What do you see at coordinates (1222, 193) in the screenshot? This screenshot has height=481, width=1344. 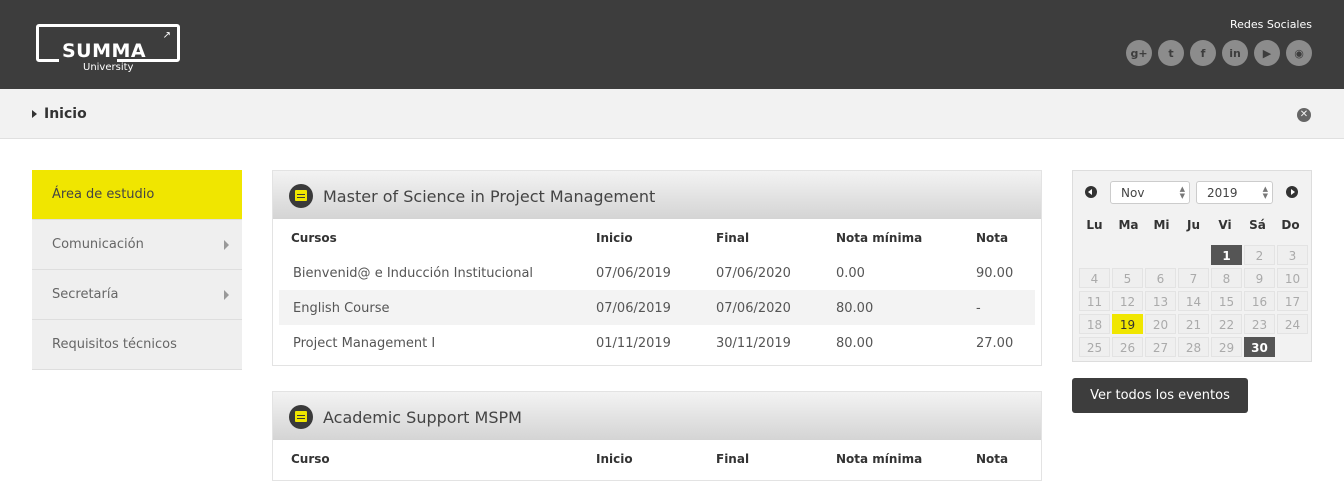 I see `year-value: 2019` at bounding box center [1222, 193].